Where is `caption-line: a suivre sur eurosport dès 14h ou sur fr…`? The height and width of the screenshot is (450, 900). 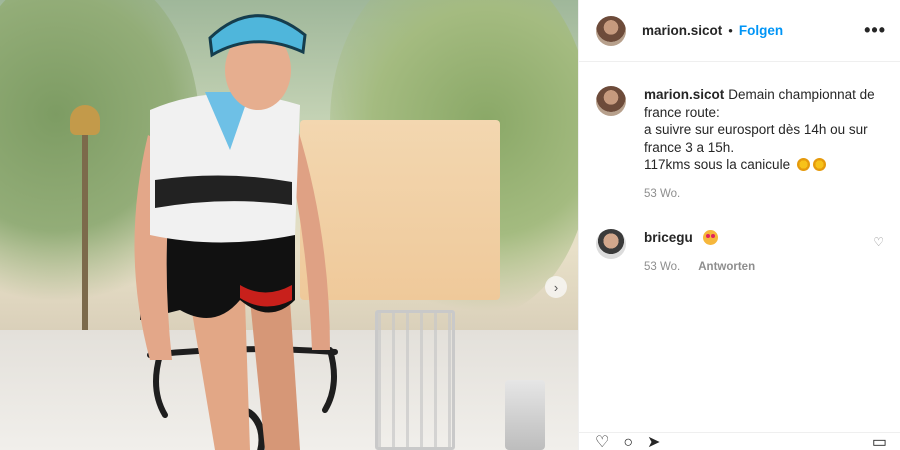 caption-line: a suivre sur eurosport dès 14h ou sur fr… is located at coordinates (756, 138).